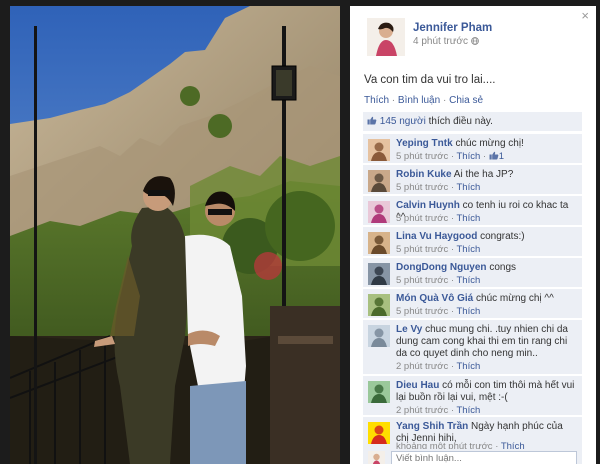 The height and width of the screenshot is (464, 600). What do you see at coordinates (432, 426) in the screenshot?
I see `comment-author: Yang Shih Trần` at bounding box center [432, 426].